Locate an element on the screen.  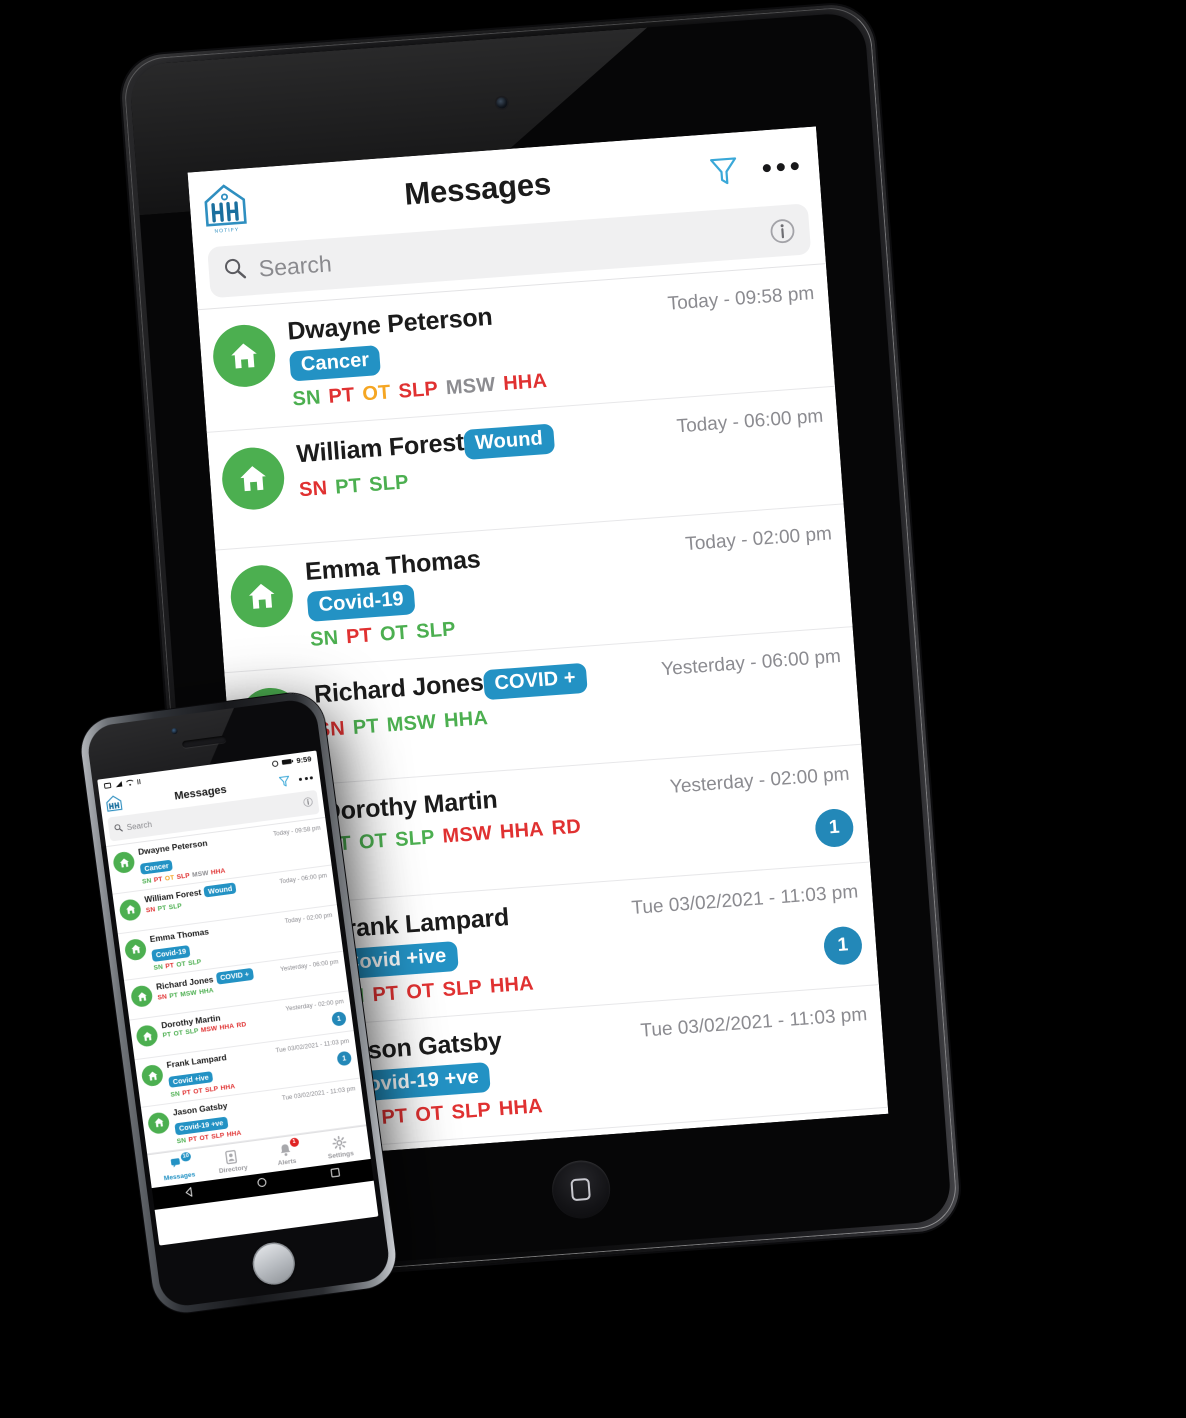
contacts-icon is located at coordinates (232, 1156).